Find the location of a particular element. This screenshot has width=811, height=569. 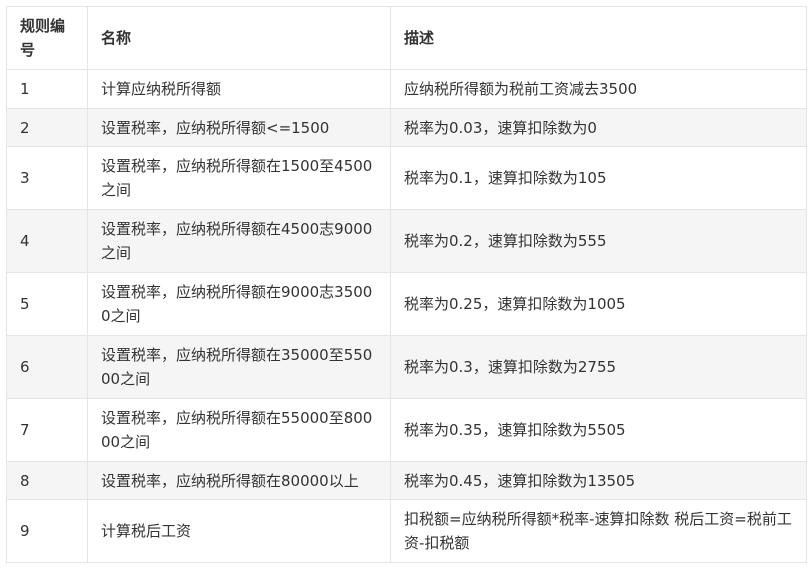

cell-description: 税率为0.03，速算扣除数为0 is located at coordinates (598, 127).